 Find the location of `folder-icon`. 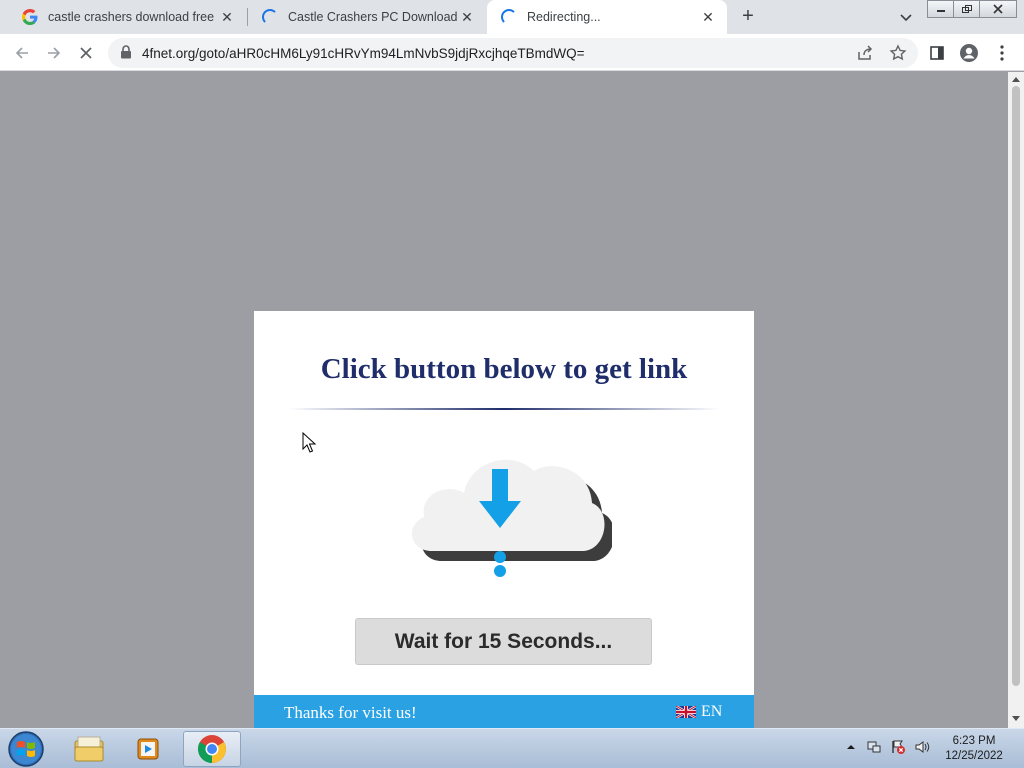

folder-icon is located at coordinates (89, 749).